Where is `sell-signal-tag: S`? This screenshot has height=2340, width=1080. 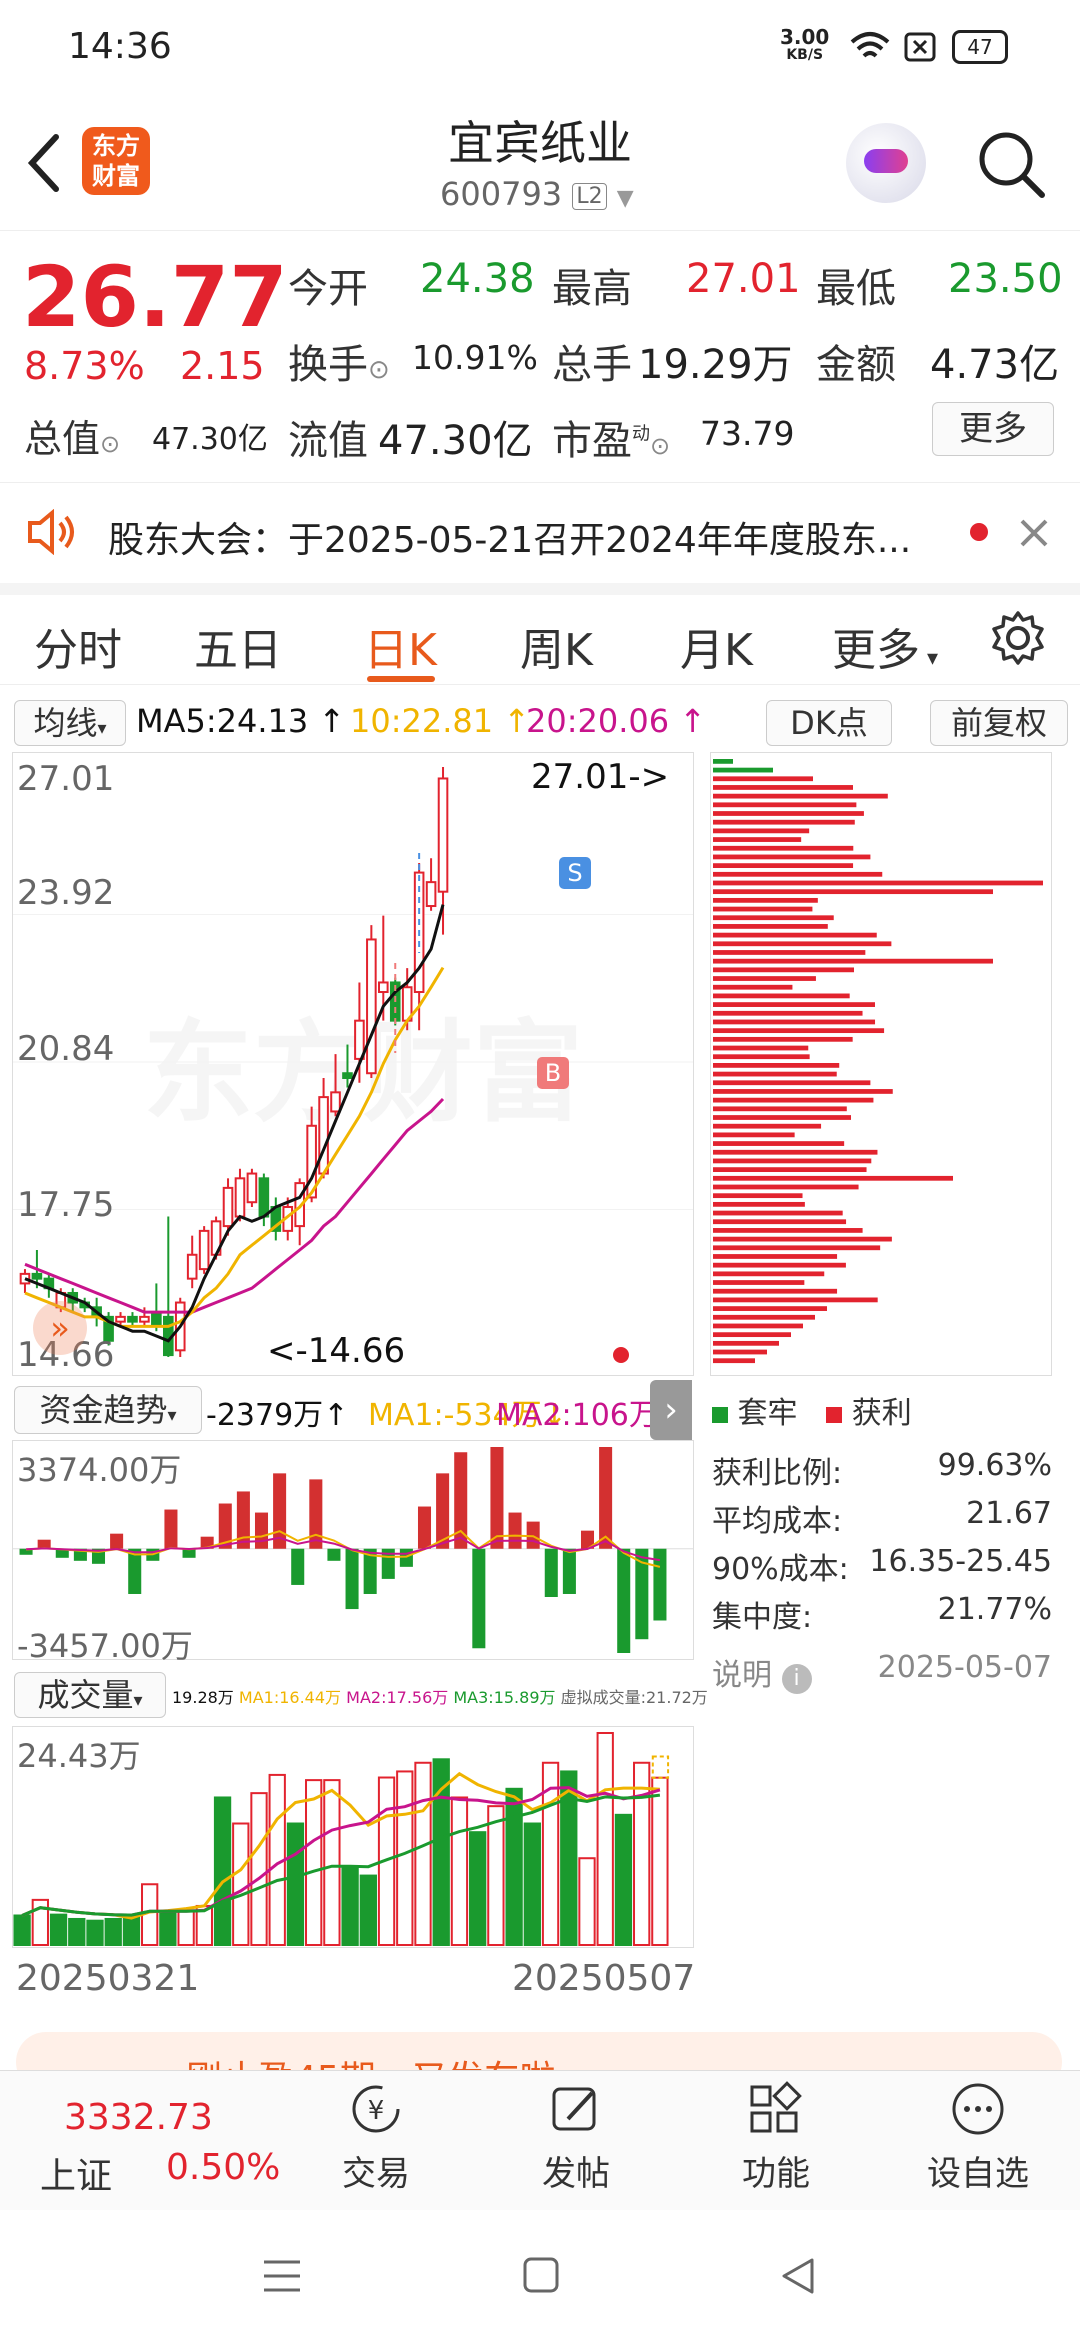 sell-signal-tag: S is located at coordinates (575, 873).